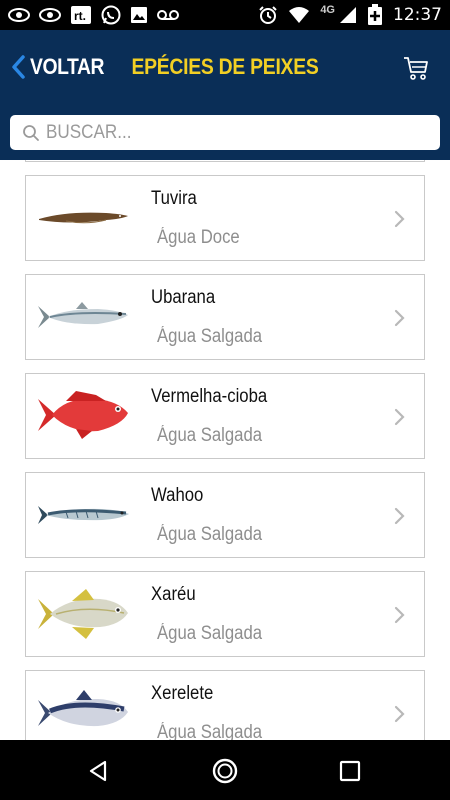 The image size is (450, 800). Describe the element at coordinates (225, 218) in the screenshot. I see `list-item: Tuvira Água Doce` at that location.